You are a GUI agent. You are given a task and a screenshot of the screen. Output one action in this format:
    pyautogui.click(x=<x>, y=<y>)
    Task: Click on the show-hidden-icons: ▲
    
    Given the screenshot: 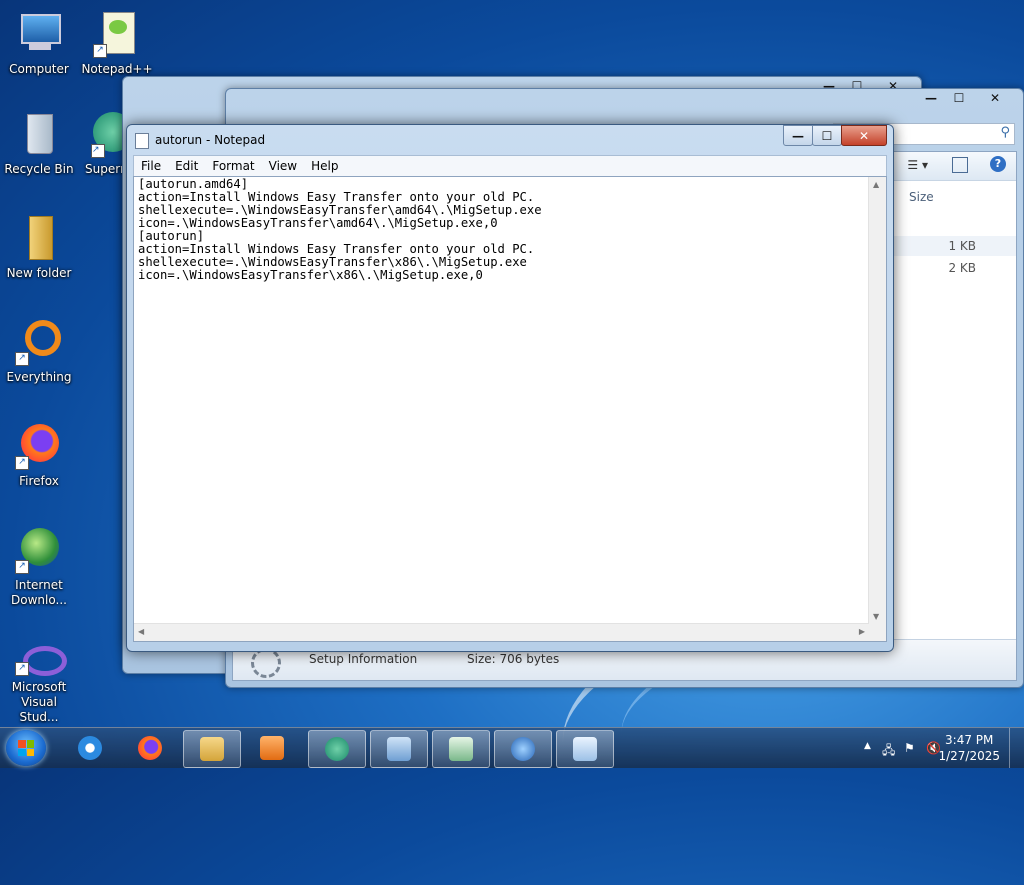 What is the action you would take?
    pyautogui.click(x=867, y=746)
    